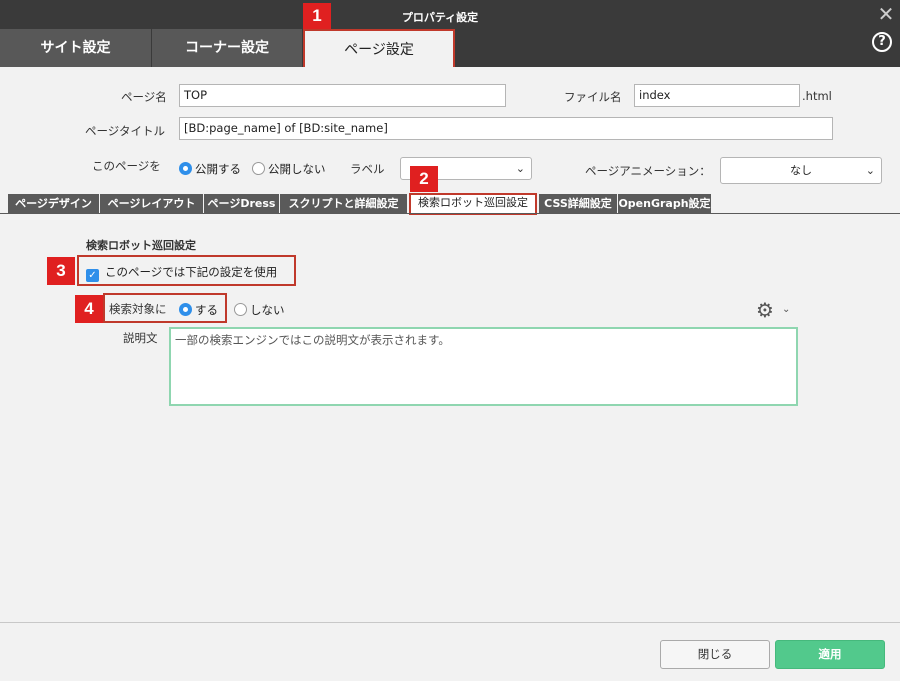 The width and height of the screenshot is (900, 681). Describe the element at coordinates (715, 654) in the screenshot. I see `close-button: 閉じる` at that location.